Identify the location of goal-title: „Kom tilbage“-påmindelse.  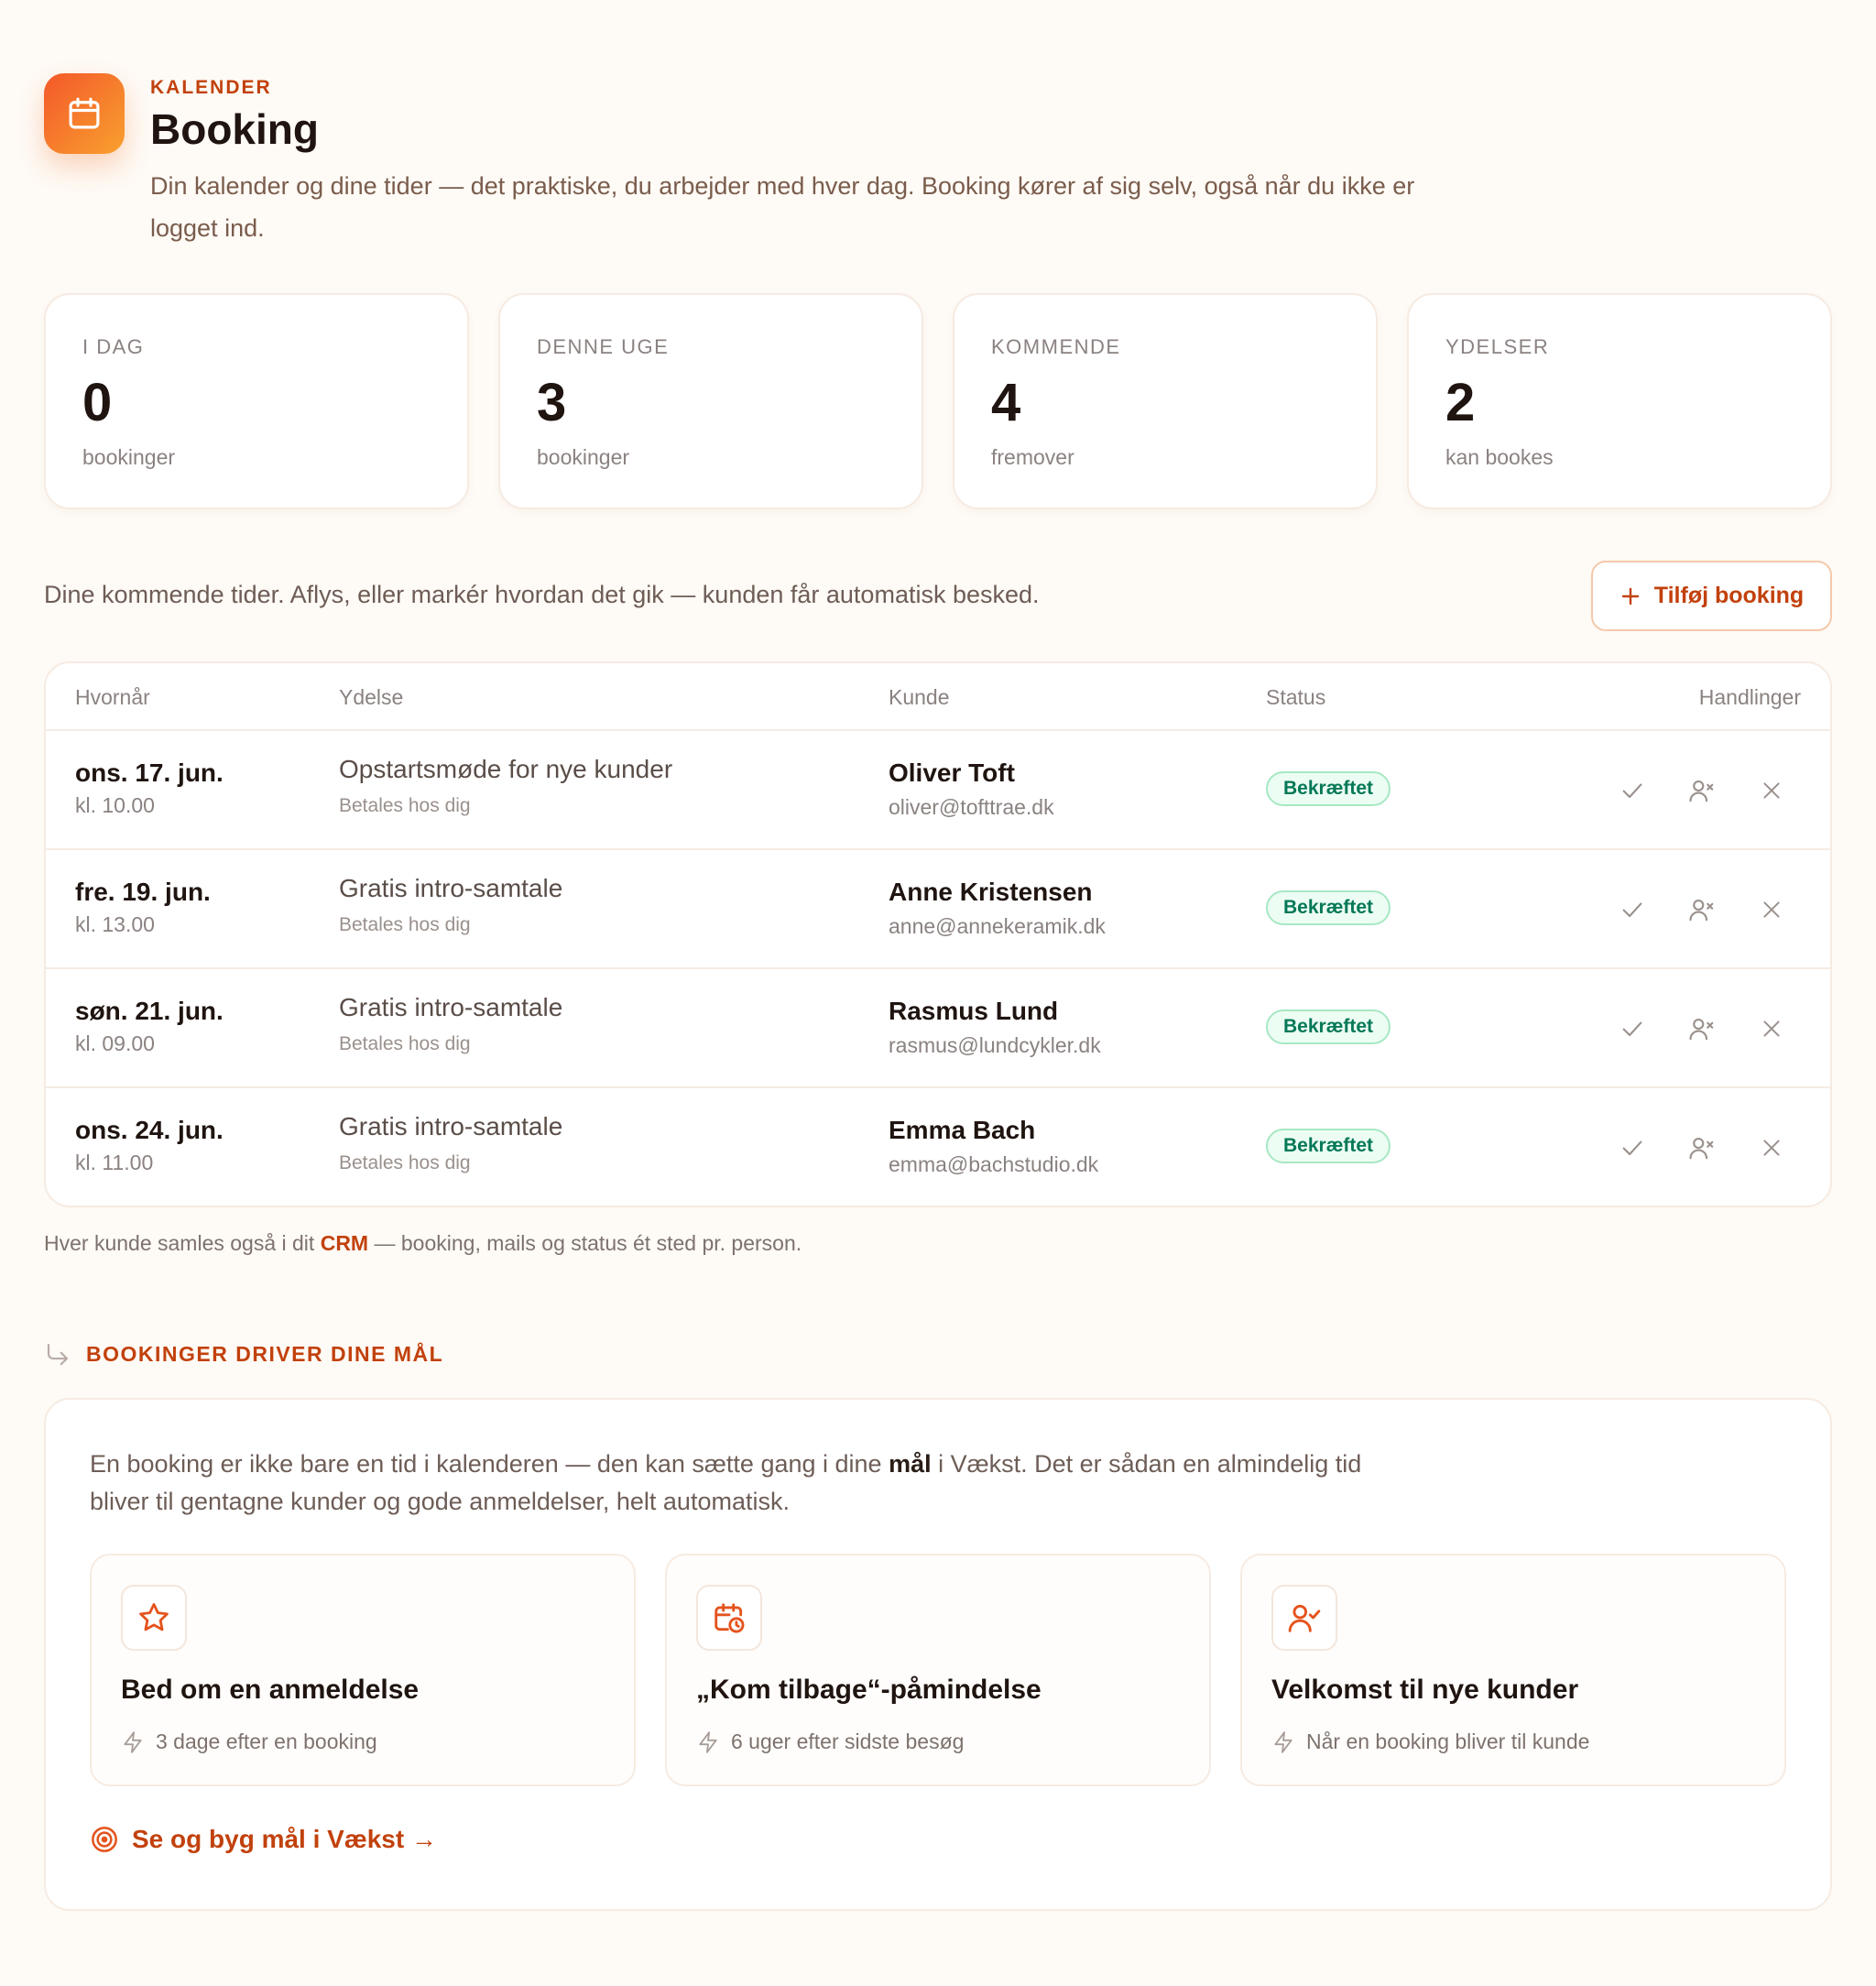
(869, 1690).